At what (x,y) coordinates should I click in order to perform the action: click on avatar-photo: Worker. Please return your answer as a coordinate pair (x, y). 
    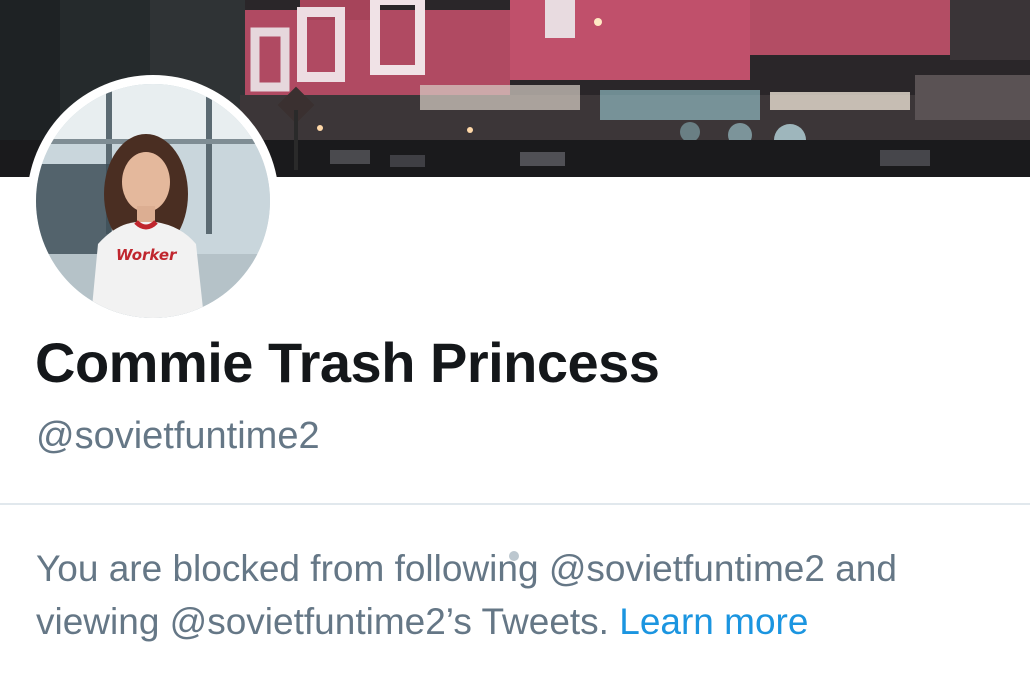
    Looking at the image, I should click on (153, 201).